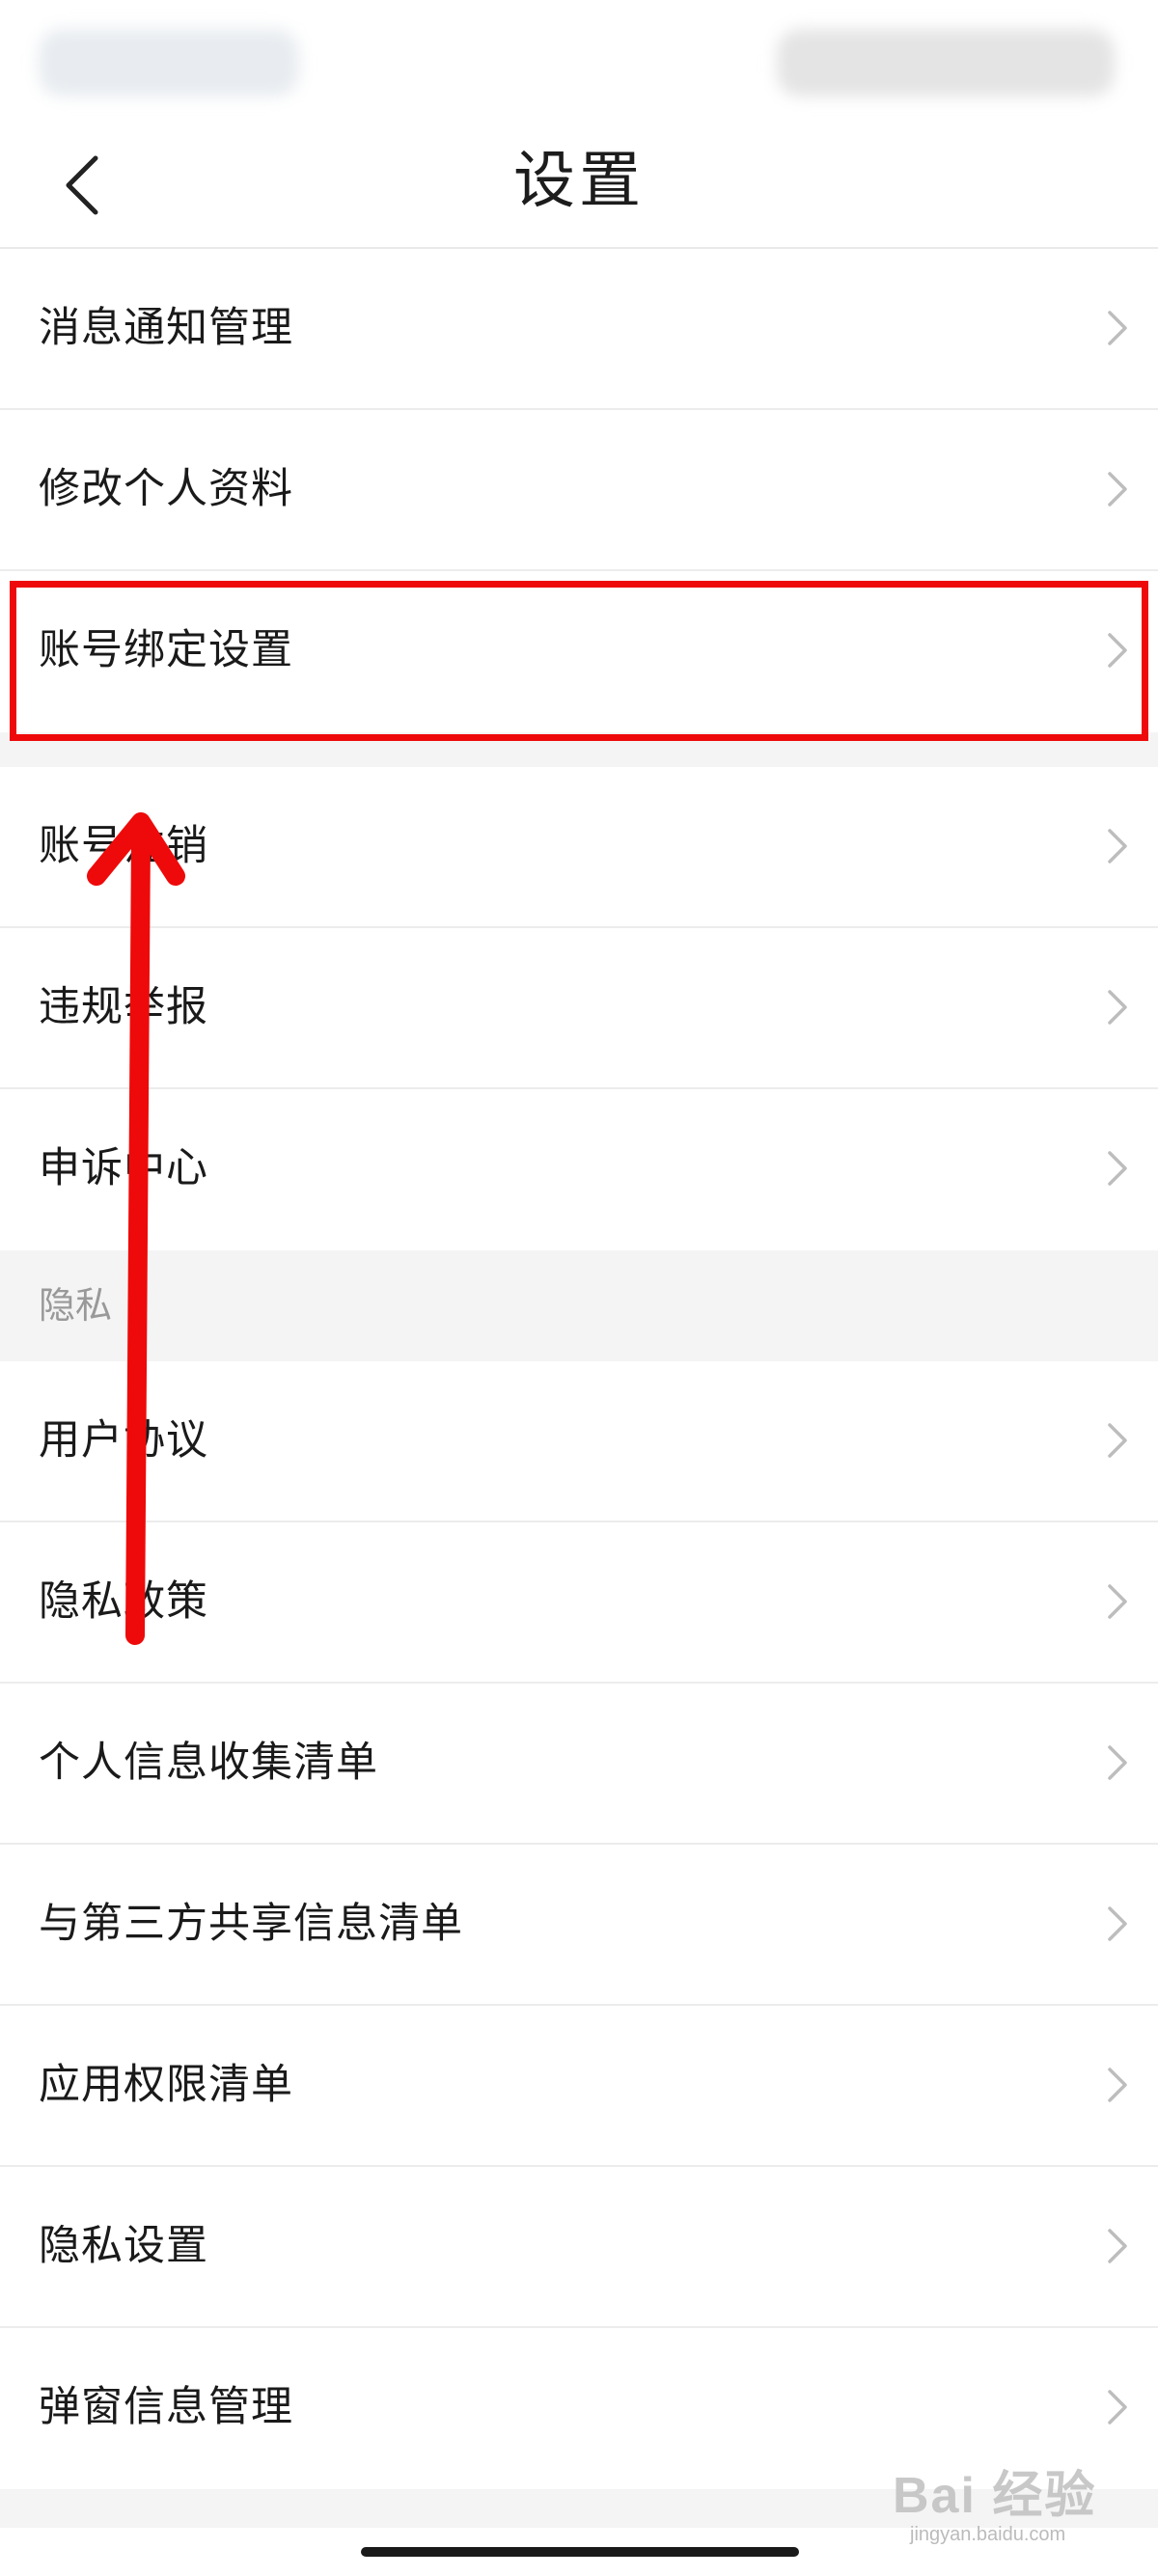 The image size is (1158, 2576). Describe the element at coordinates (579, 2087) in the screenshot. I see `row-app-permissions-list: 应用权限清单` at that location.